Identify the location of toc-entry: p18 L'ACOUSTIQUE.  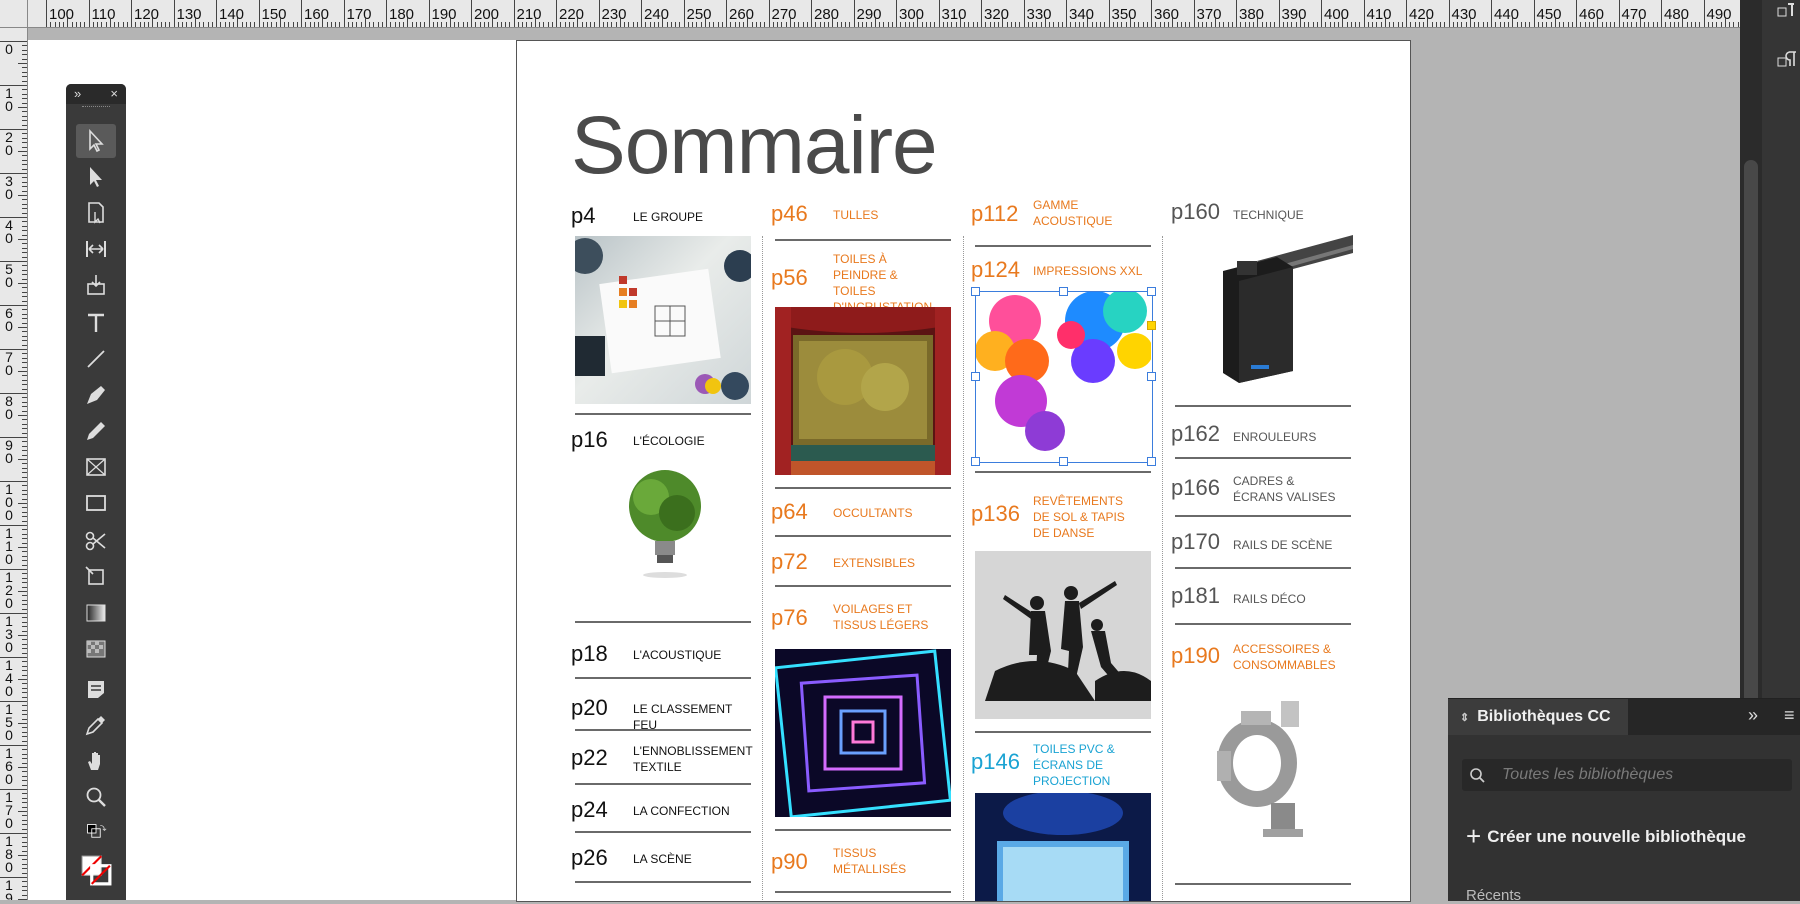
(662, 654).